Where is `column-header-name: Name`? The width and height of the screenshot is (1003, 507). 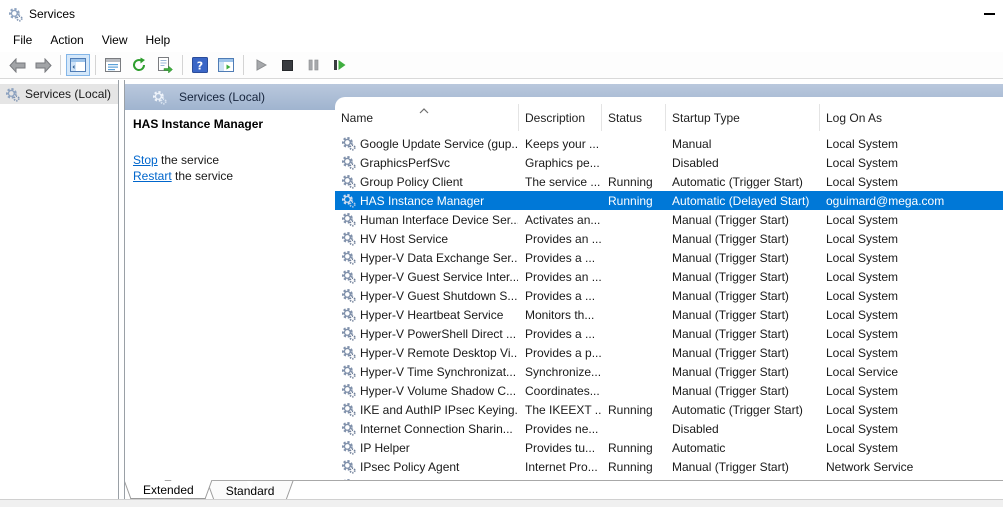 column-header-name: Name is located at coordinates (426, 117).